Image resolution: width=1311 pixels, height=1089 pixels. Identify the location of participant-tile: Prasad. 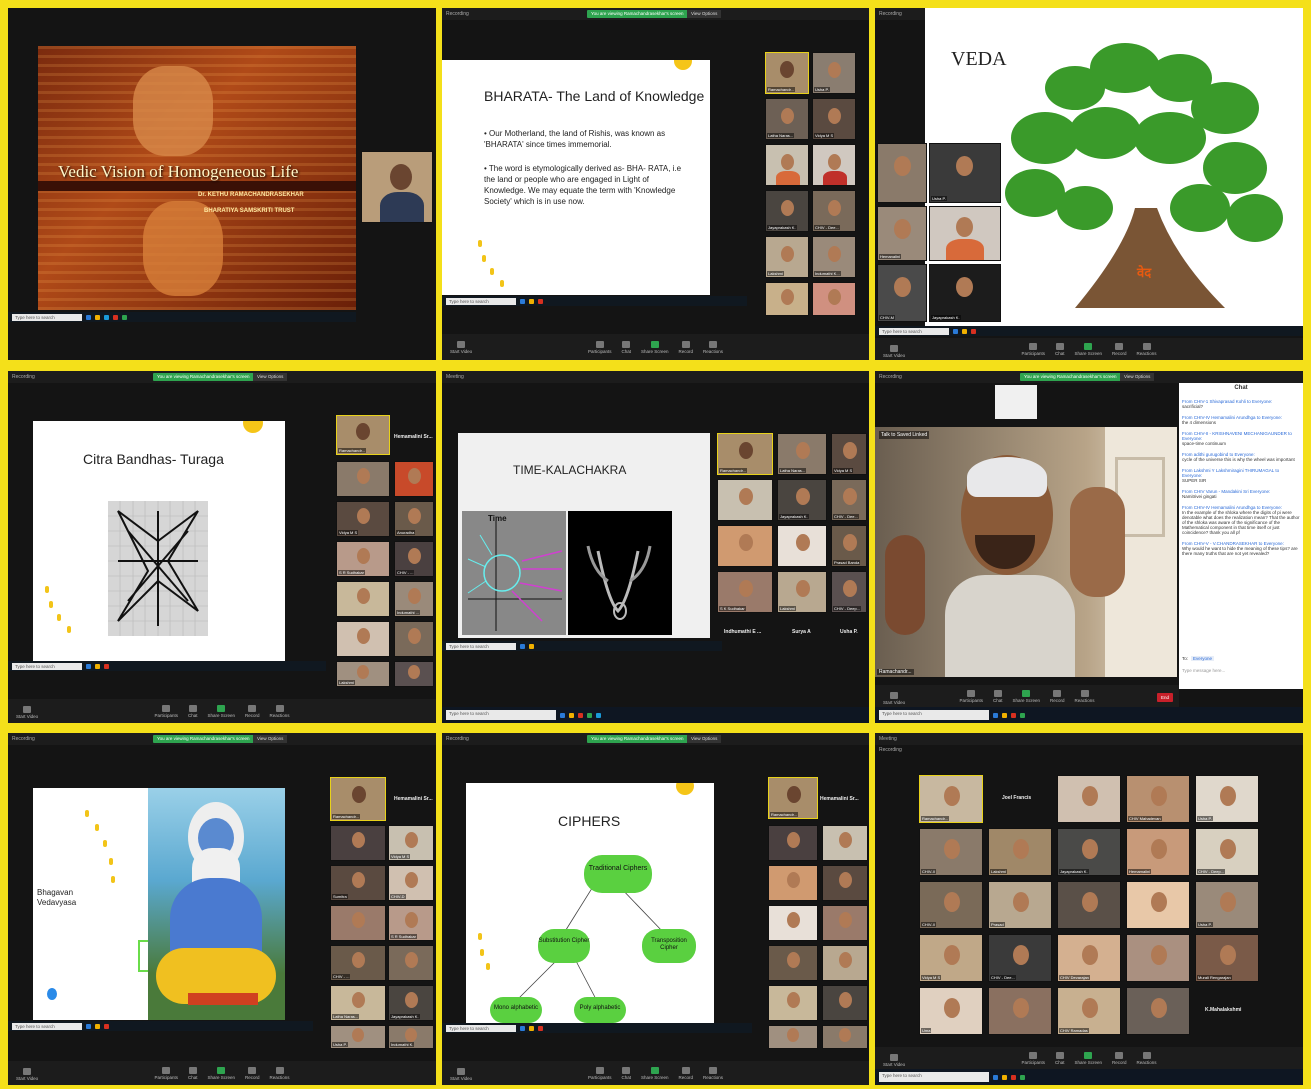
(1020, 905).